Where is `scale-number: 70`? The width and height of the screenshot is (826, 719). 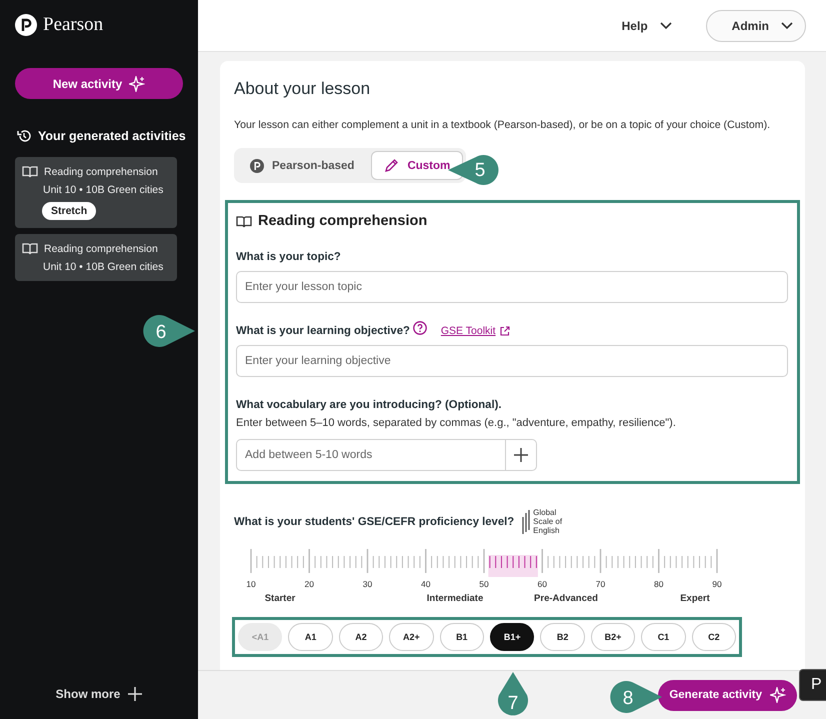 scale-number: 70 is located at coordinates (601, 584).